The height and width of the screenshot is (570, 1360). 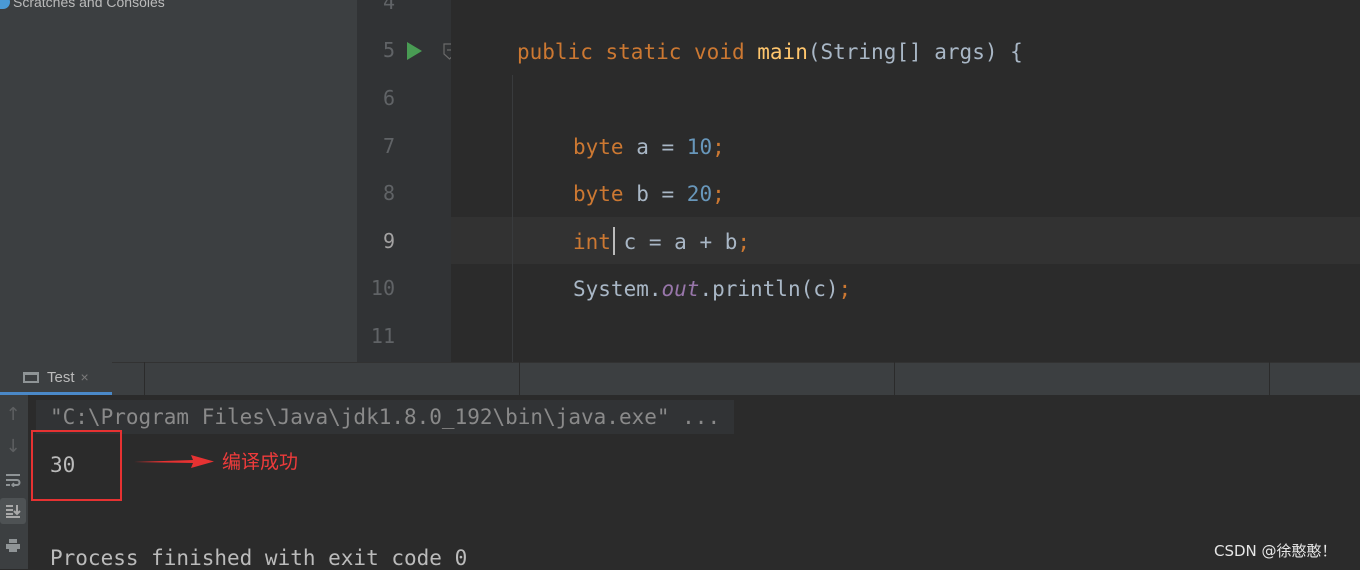 I want to click on line-number: 4, so click(x=388, y=7).